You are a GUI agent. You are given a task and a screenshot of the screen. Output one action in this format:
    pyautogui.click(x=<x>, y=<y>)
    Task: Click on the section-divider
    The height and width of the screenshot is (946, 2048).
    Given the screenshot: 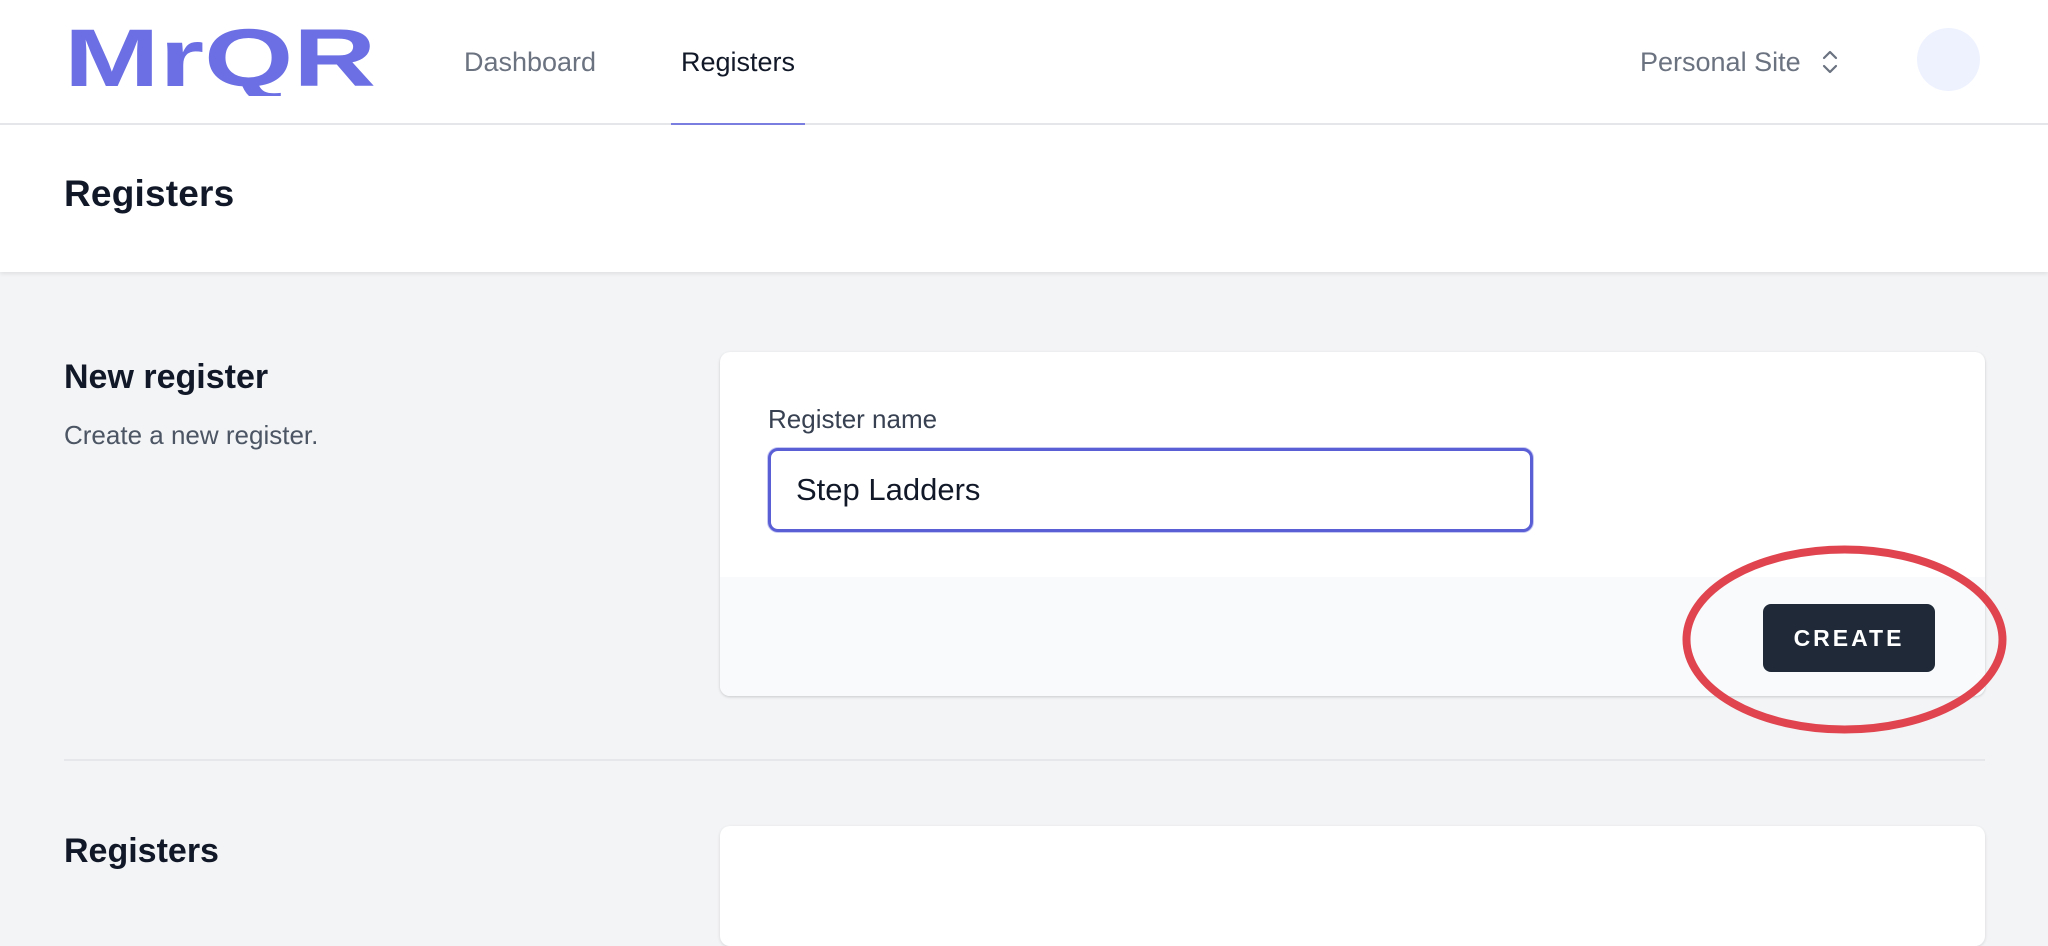 What is the action you would take?
    pyautogui.click(x=1024, y=760)
    